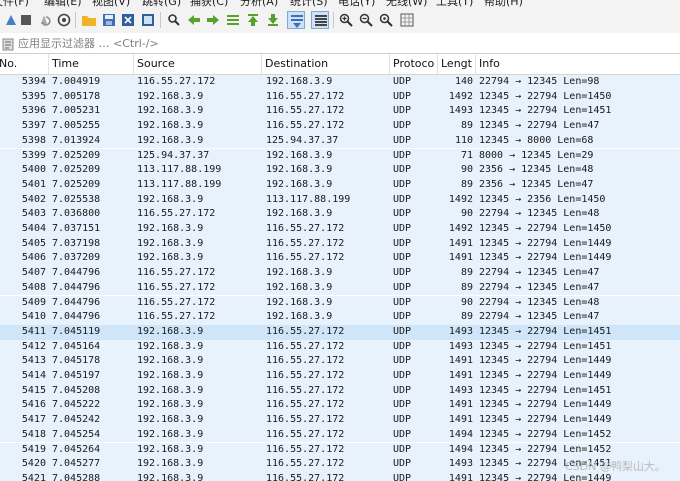 Image resolution: width=680 pixels, height=481 pixels. What do you see at coordinates (24, 64) in the screenshot?
I see `column-header-no: No.` at bounding box center [24, 64].